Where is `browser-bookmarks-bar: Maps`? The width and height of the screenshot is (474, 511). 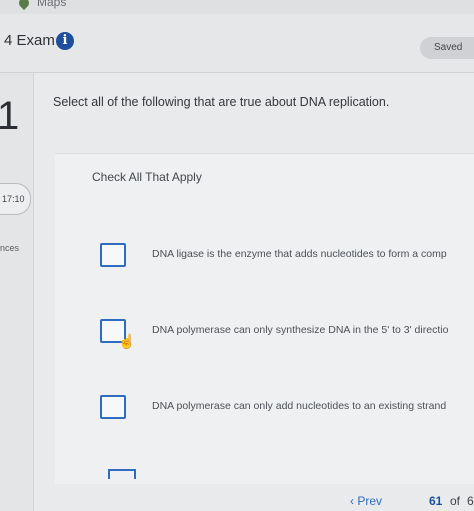 browser-bookmarks-bar: Maps is located at coordinates (237, 7).